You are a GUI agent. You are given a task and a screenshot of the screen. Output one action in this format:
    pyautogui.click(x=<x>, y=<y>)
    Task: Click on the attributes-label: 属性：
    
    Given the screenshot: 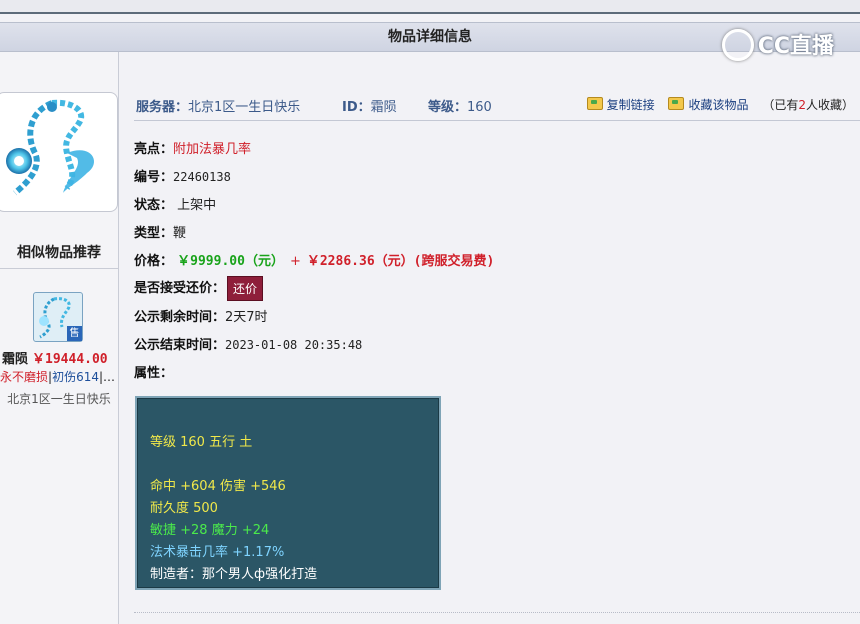 What is the action you would take?
    pyautogui.click(x=154, y=373)
    